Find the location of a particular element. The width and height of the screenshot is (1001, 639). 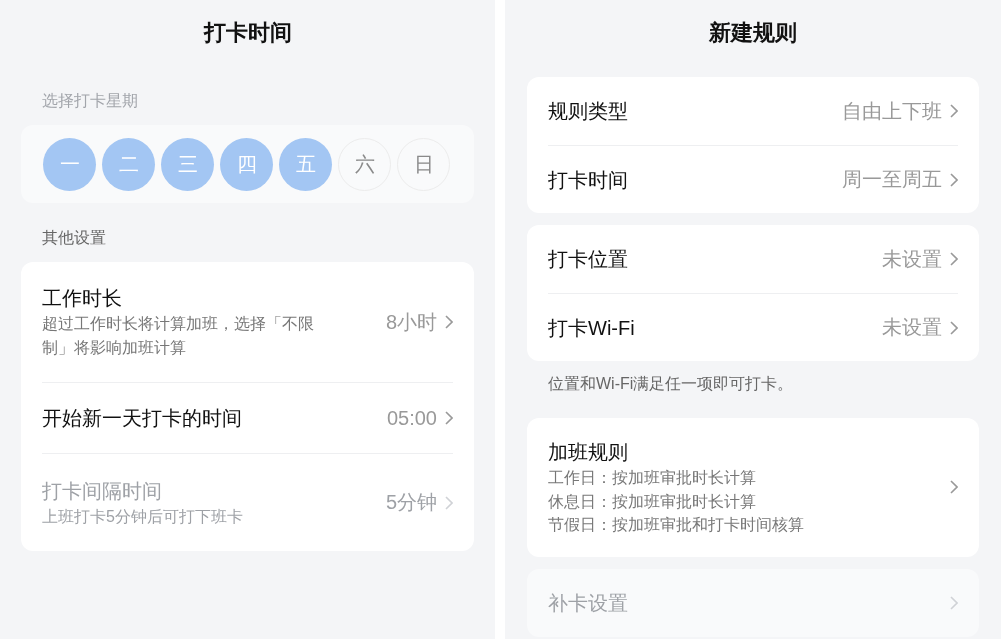

section-label: 选择打卡星期 is located at coordinates (89, 101).